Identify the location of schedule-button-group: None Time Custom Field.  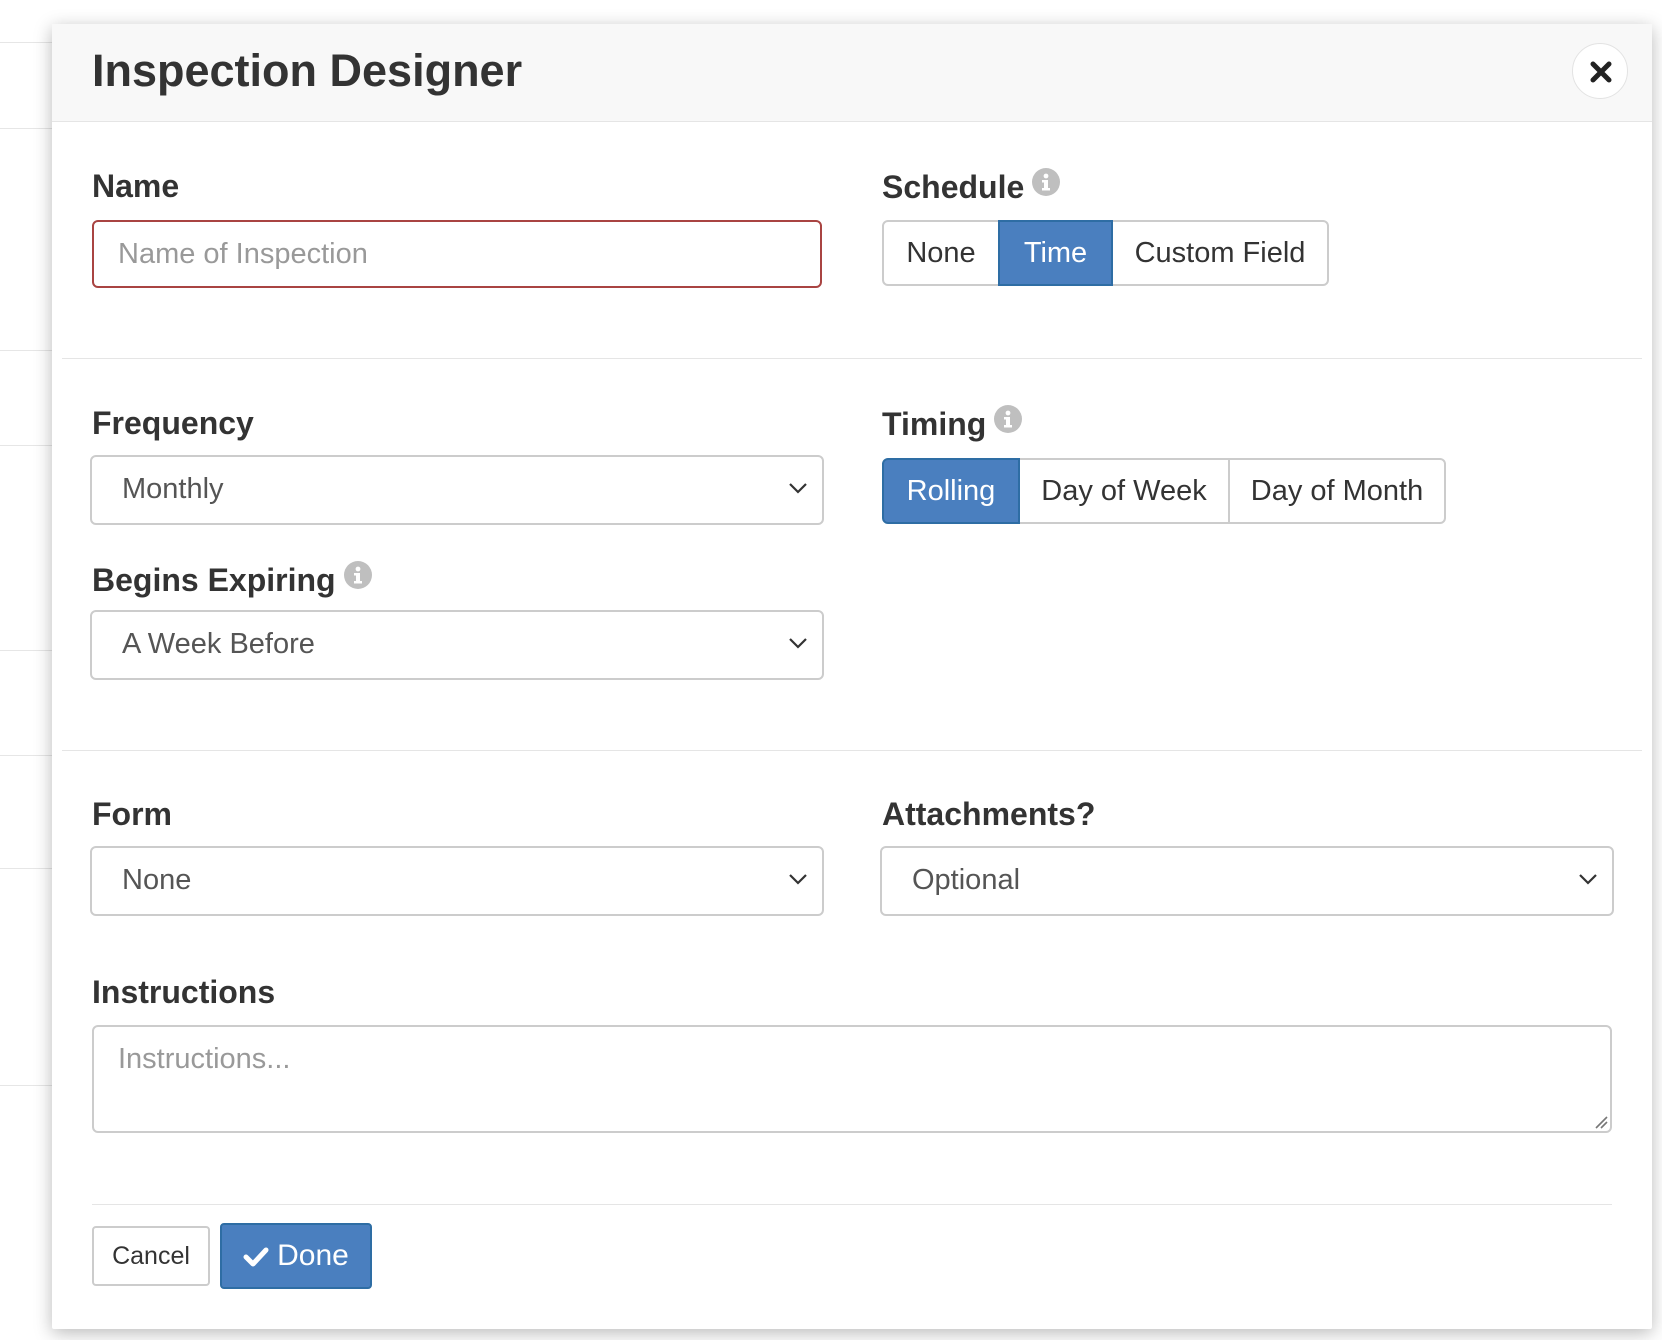
(1105, 253).